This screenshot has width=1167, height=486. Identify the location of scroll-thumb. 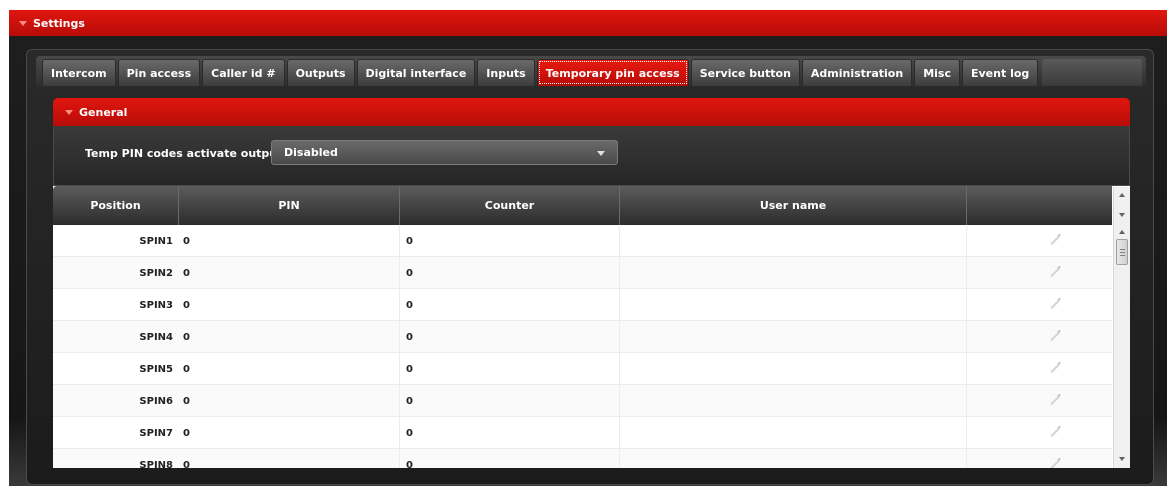
(1122, 252).